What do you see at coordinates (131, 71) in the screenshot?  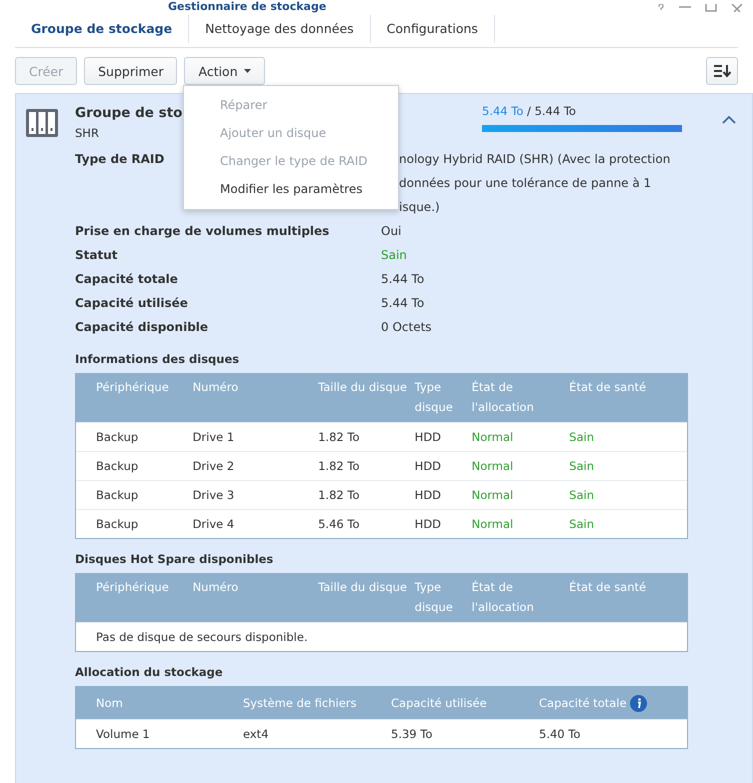 I see `toolbar-button: Supprimer` at bounding box center [131, 71].